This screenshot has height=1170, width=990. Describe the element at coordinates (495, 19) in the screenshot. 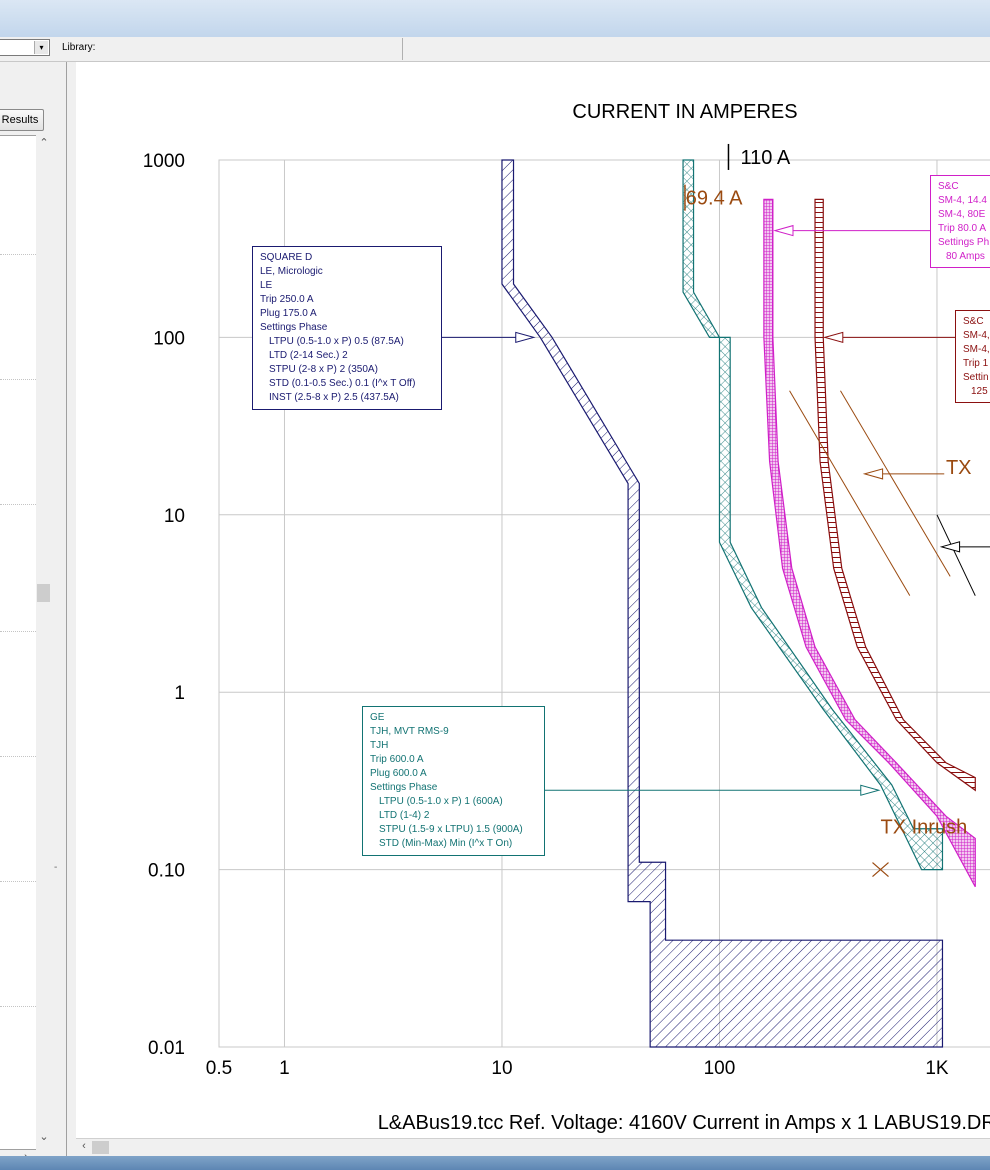

I see `window-titlebar` at that location.